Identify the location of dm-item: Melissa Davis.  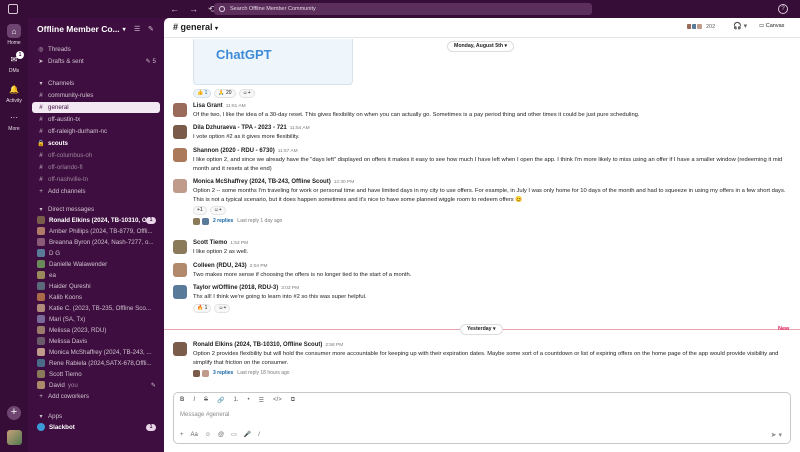
(96, 341).